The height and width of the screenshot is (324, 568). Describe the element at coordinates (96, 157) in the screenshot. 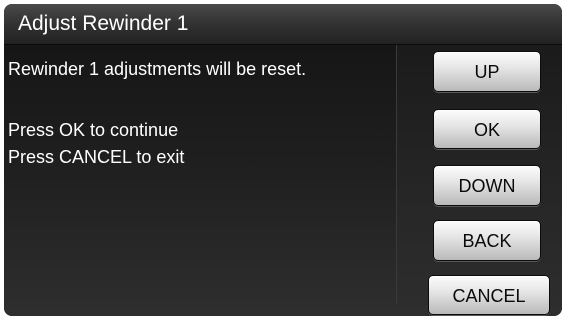

I see `cancel-instruction-text: Press CANCEL to exit` at that location.